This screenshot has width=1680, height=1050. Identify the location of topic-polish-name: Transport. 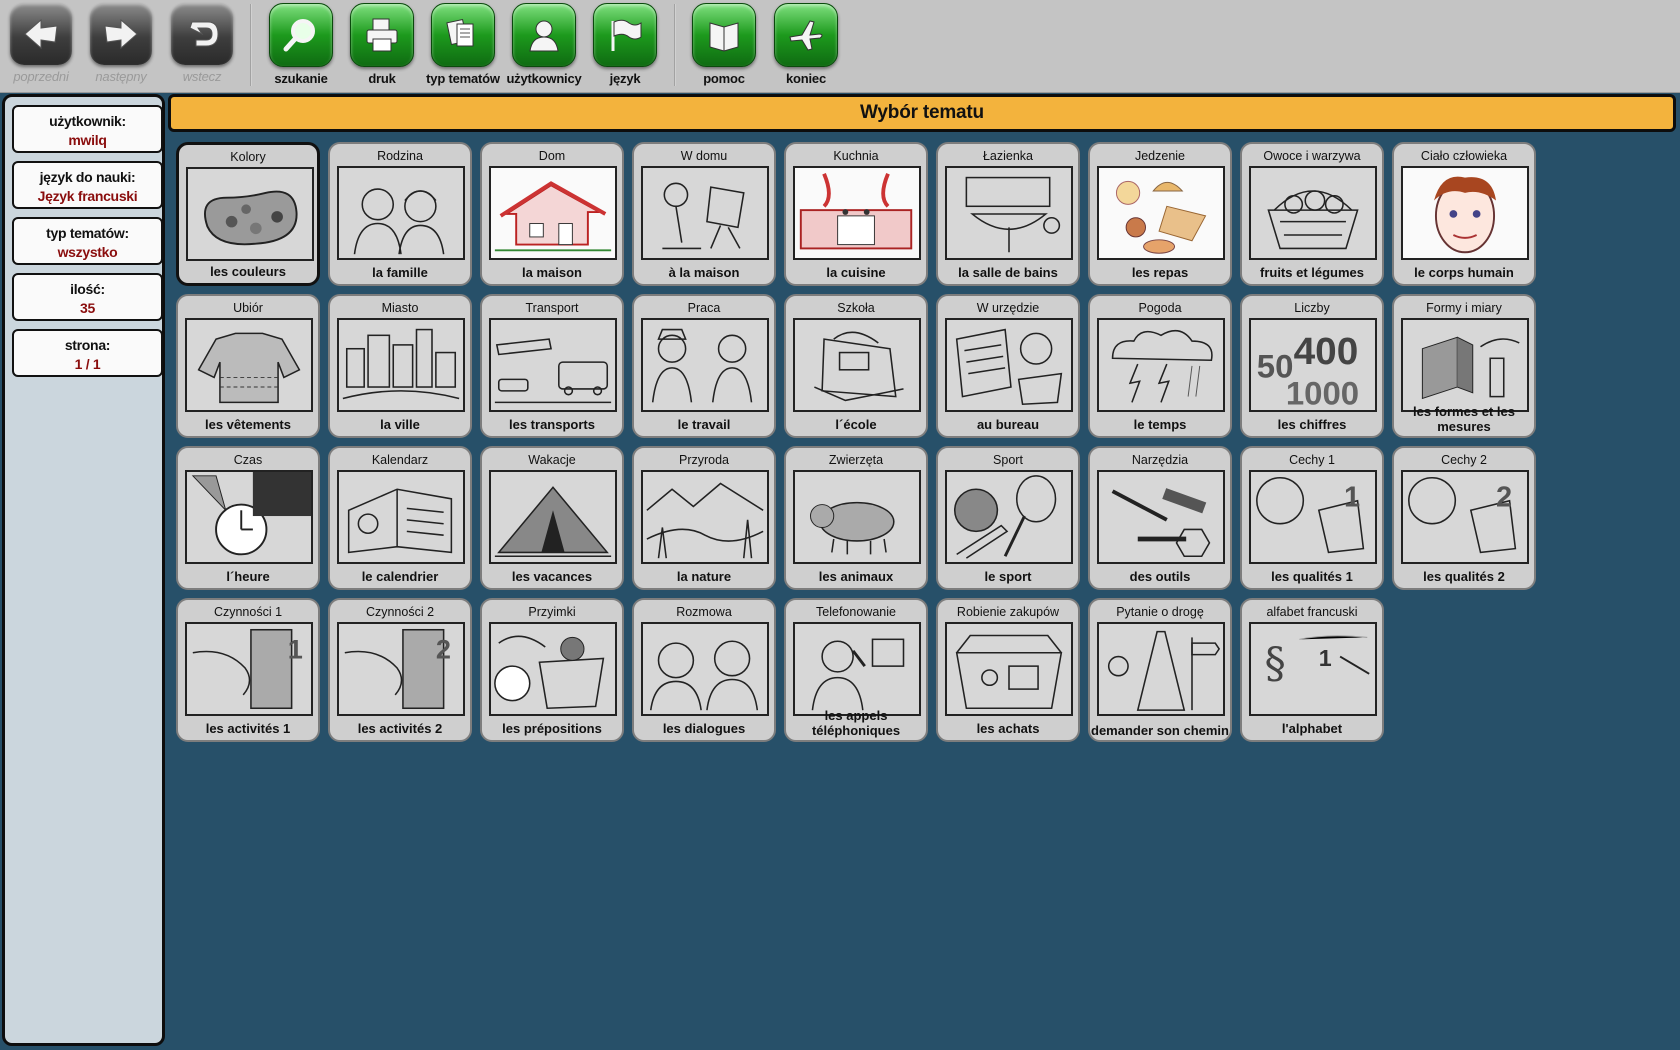
(552, 308).